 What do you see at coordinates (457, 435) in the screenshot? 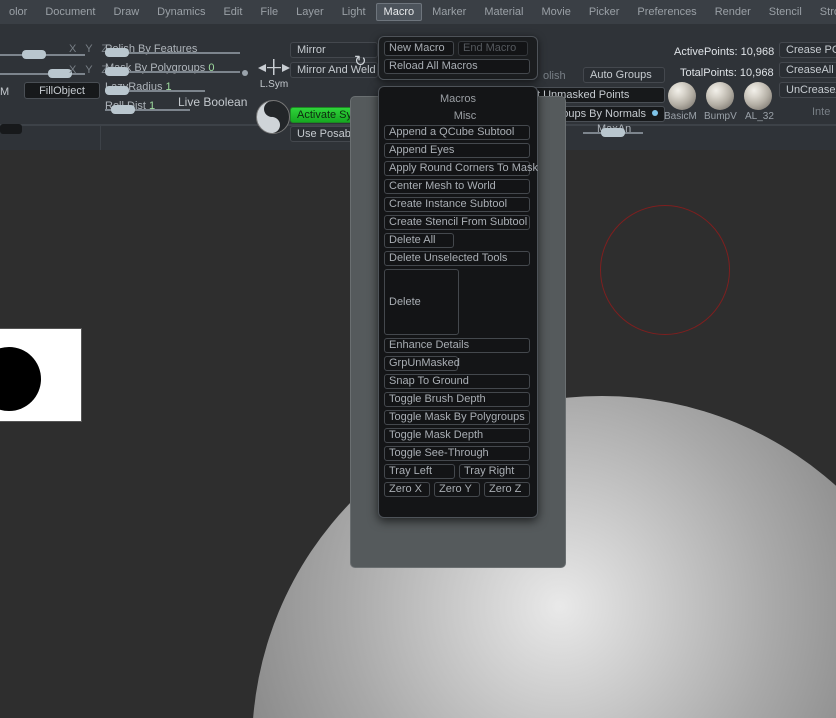
I see `macro-item-toggle-mask-depth: Toggle Mask Depth` at bounding box center [457, 435].